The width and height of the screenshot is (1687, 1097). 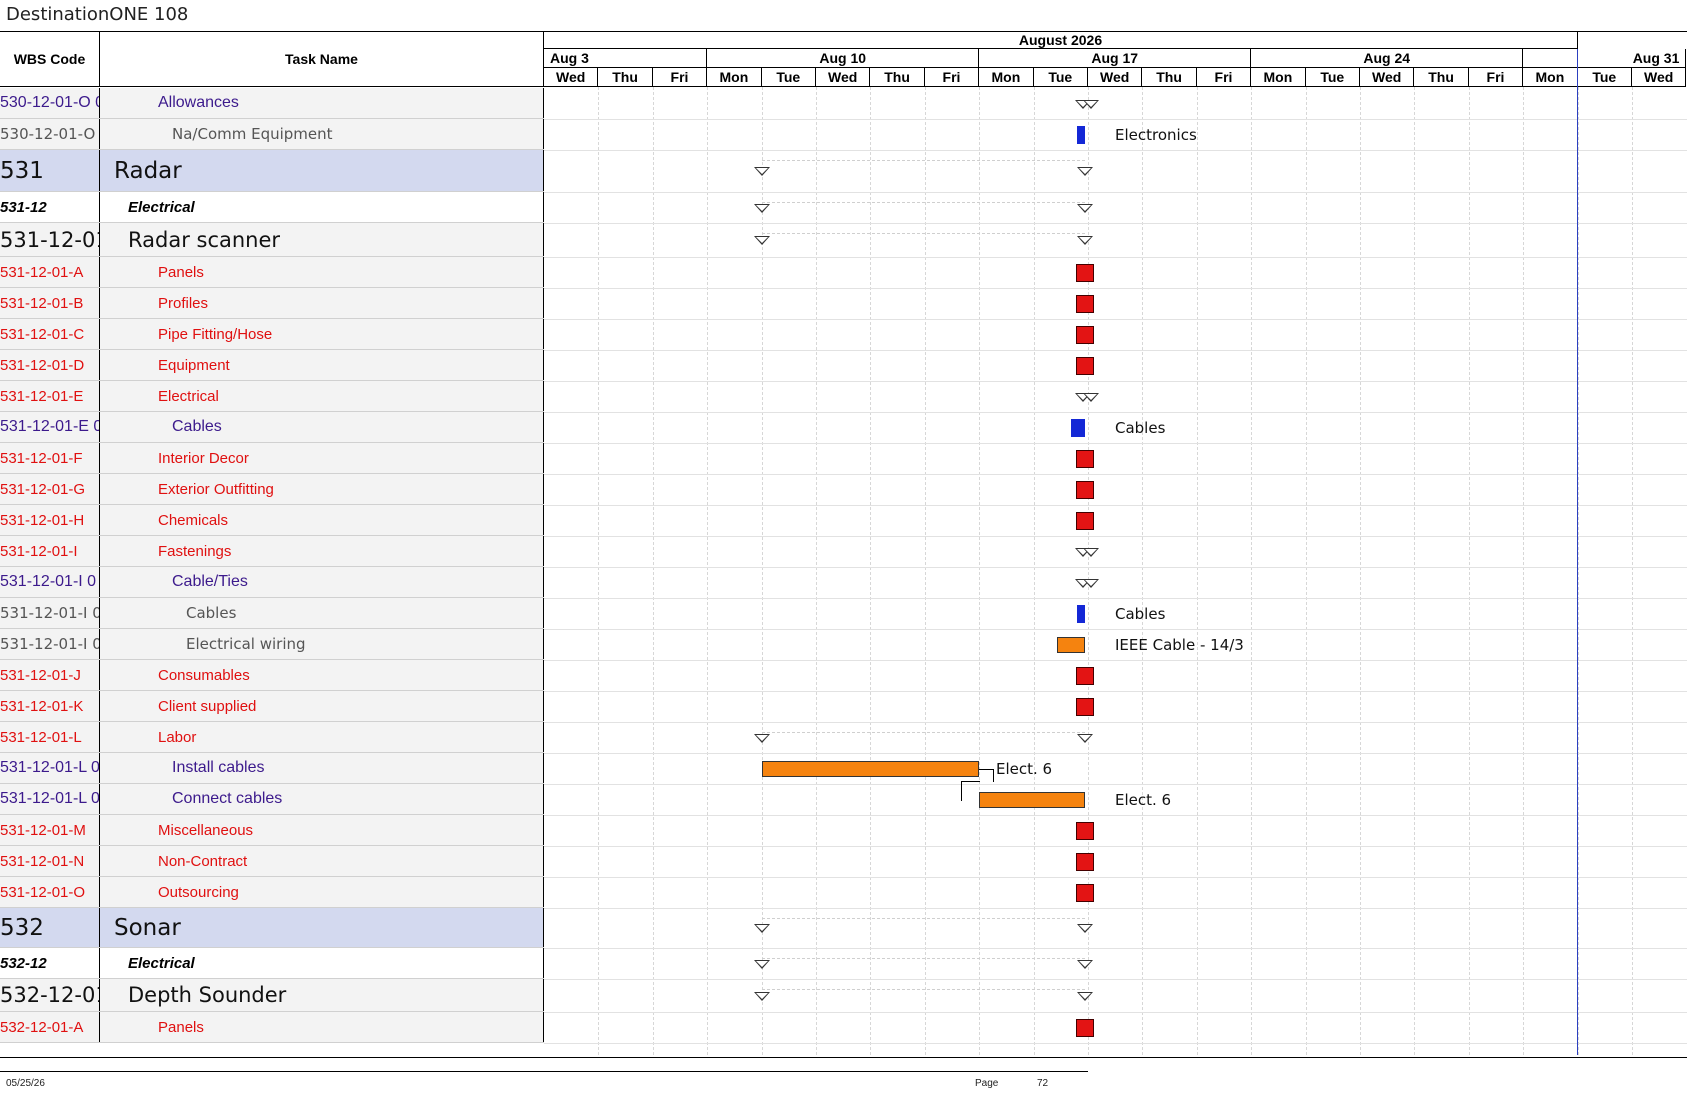 I want to click on bar-label: Cables, so click(x=1140, y=427).